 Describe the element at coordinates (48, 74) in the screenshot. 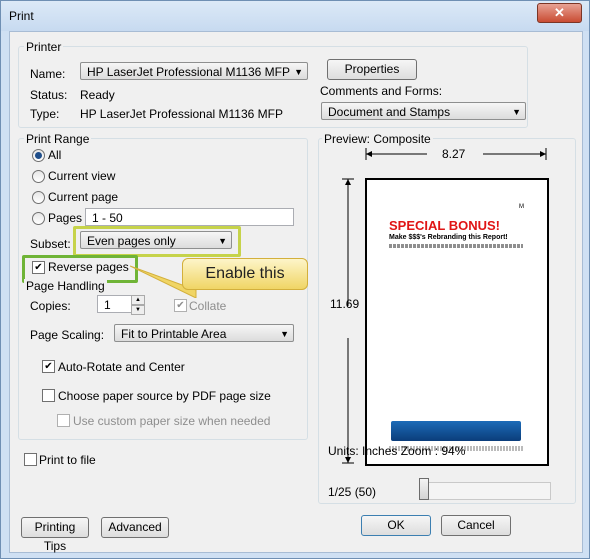

I see `printer-name-label: Name:` at that location.